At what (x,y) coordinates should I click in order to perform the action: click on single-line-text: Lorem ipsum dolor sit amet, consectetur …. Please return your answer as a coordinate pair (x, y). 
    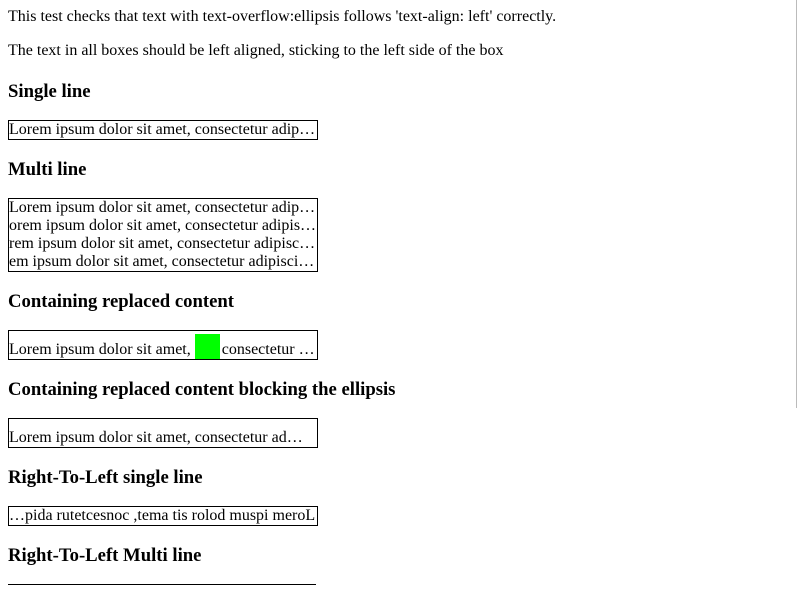
    Looking at the image, I should click on (162, 129).